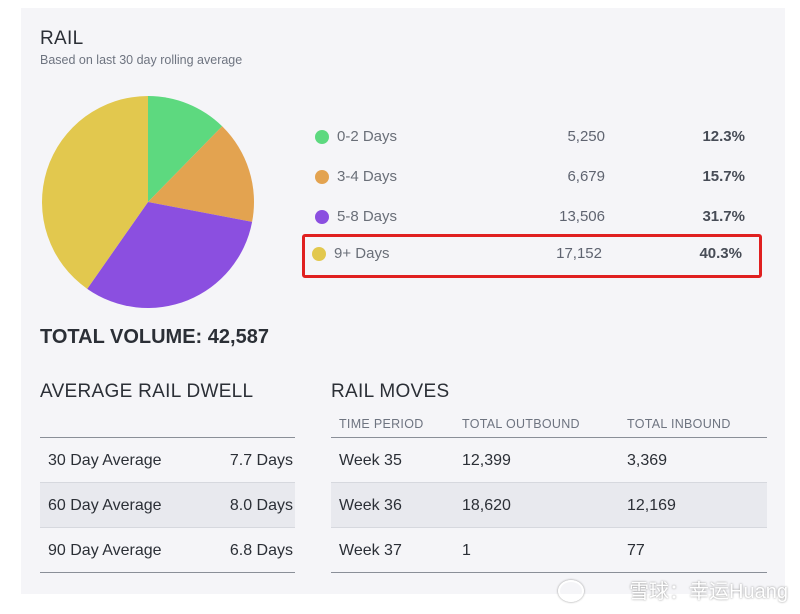  I want to click on dwell-label: 90 Day Average, so click(105, 550).